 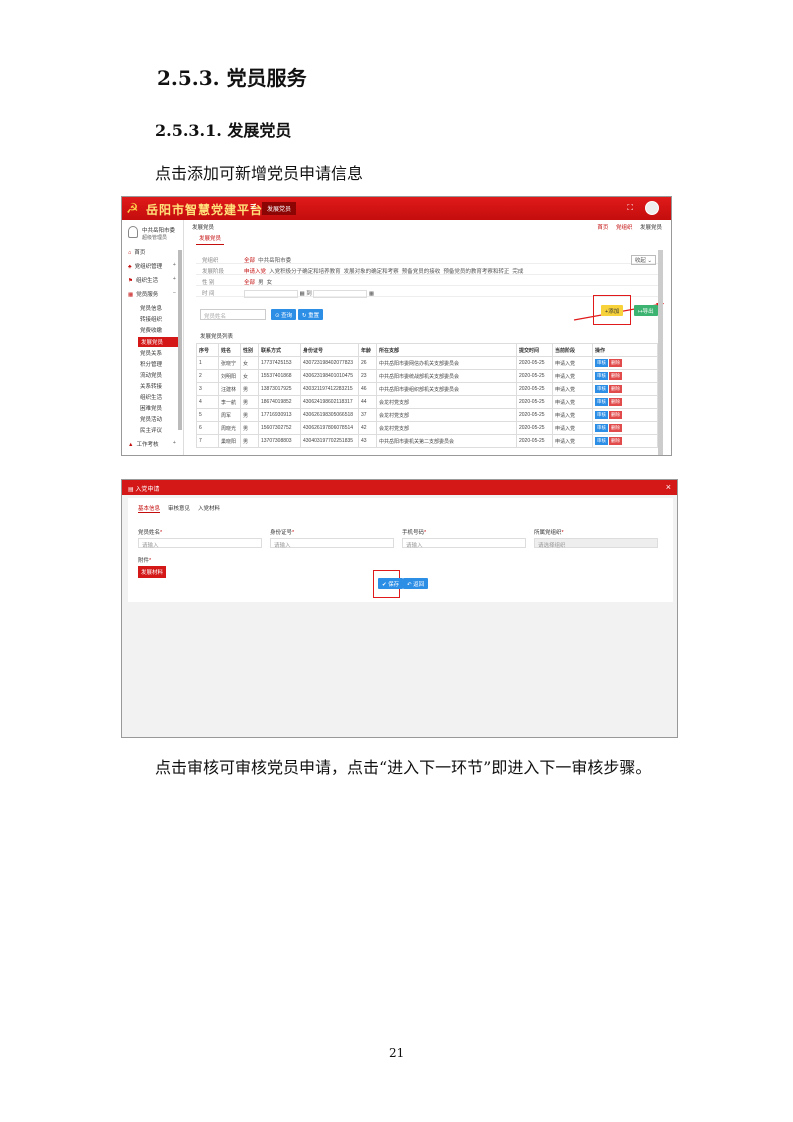 What do you see at coordinates (416, 583) in the screenshot?
I see `back-button: ↶ 返回` at bounding box center [416, 583].